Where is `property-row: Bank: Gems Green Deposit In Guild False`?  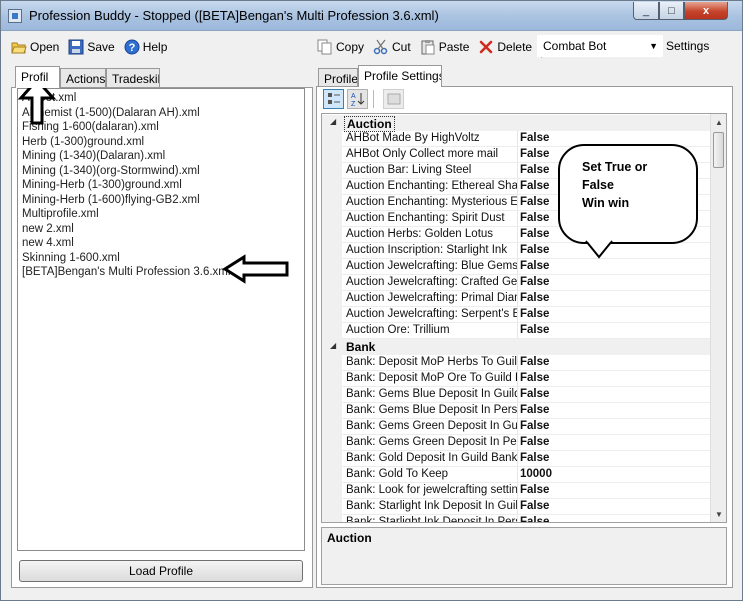
property-row: Bank: Gems Green Deposit In Guild False is located at coordinates (516, 427).